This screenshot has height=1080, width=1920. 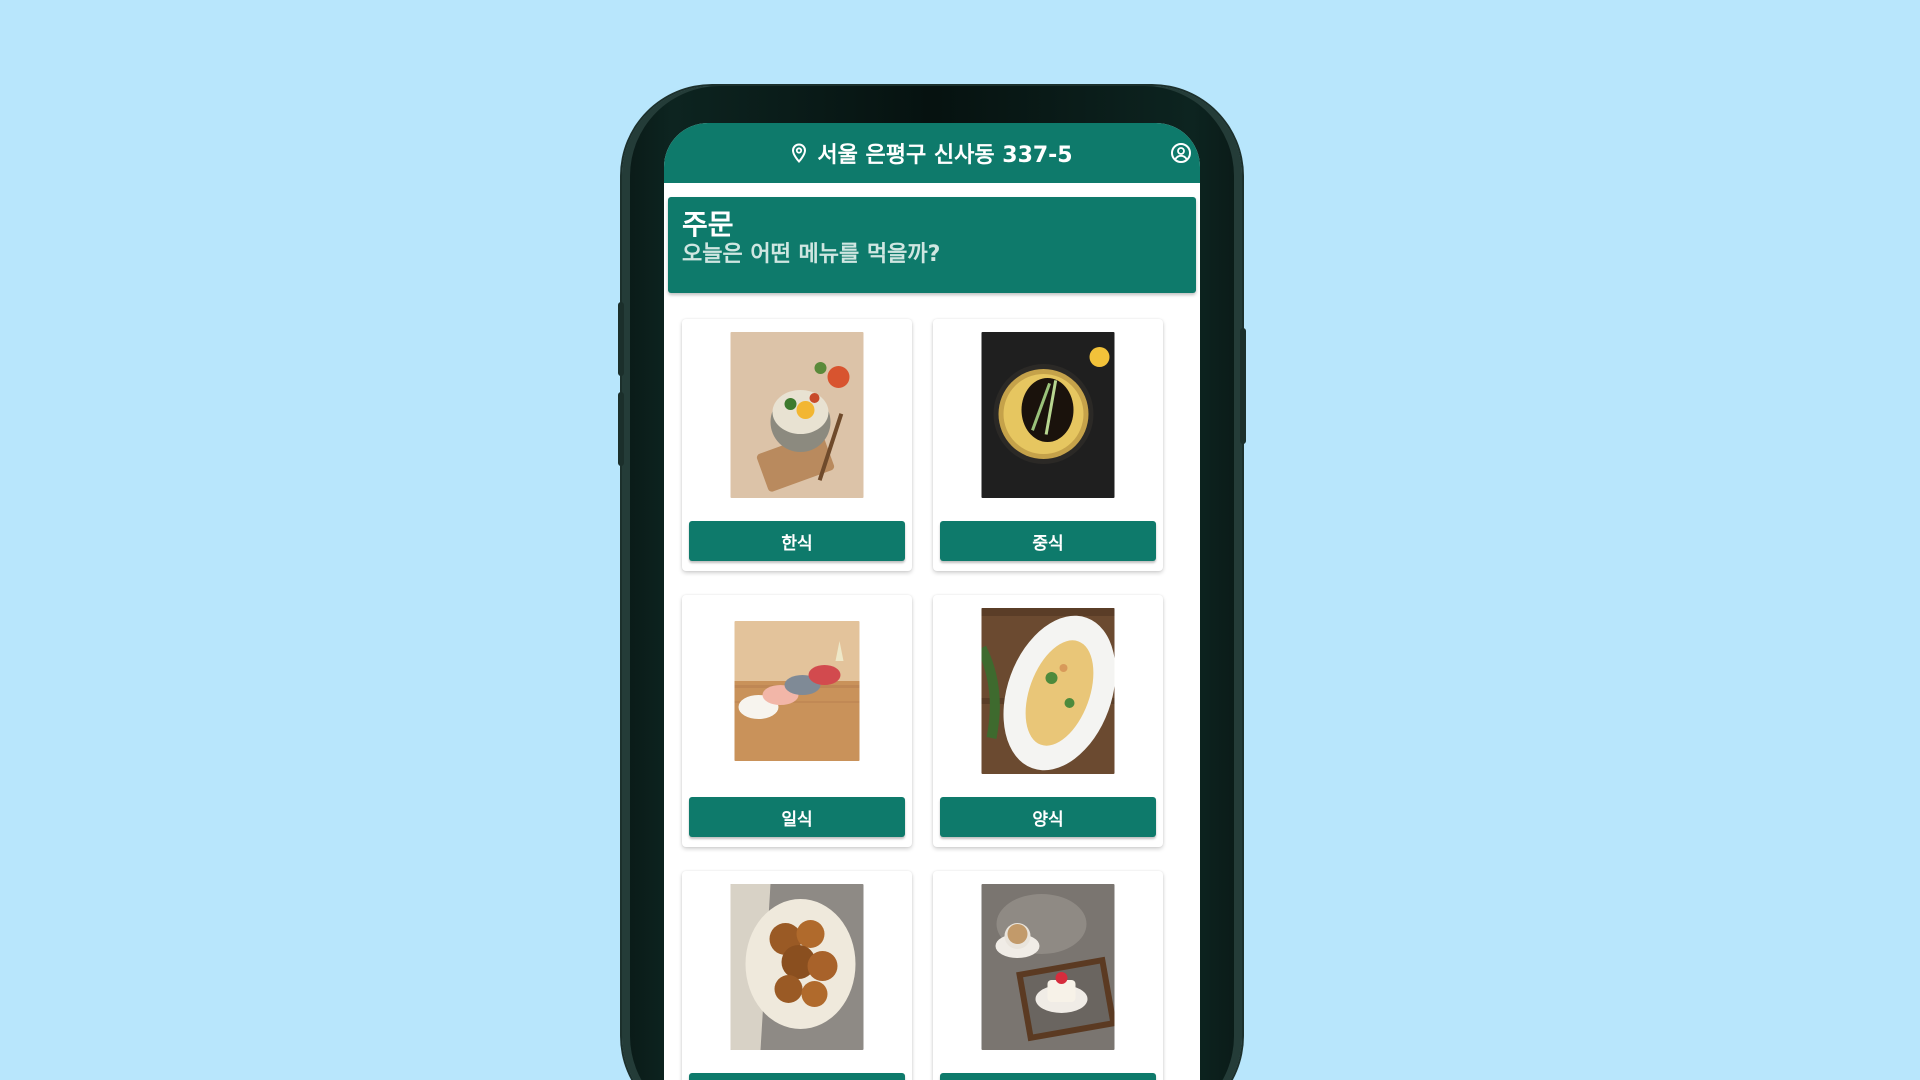 I want to click on category-card-western: 양식, so click(x=1048, y=721).